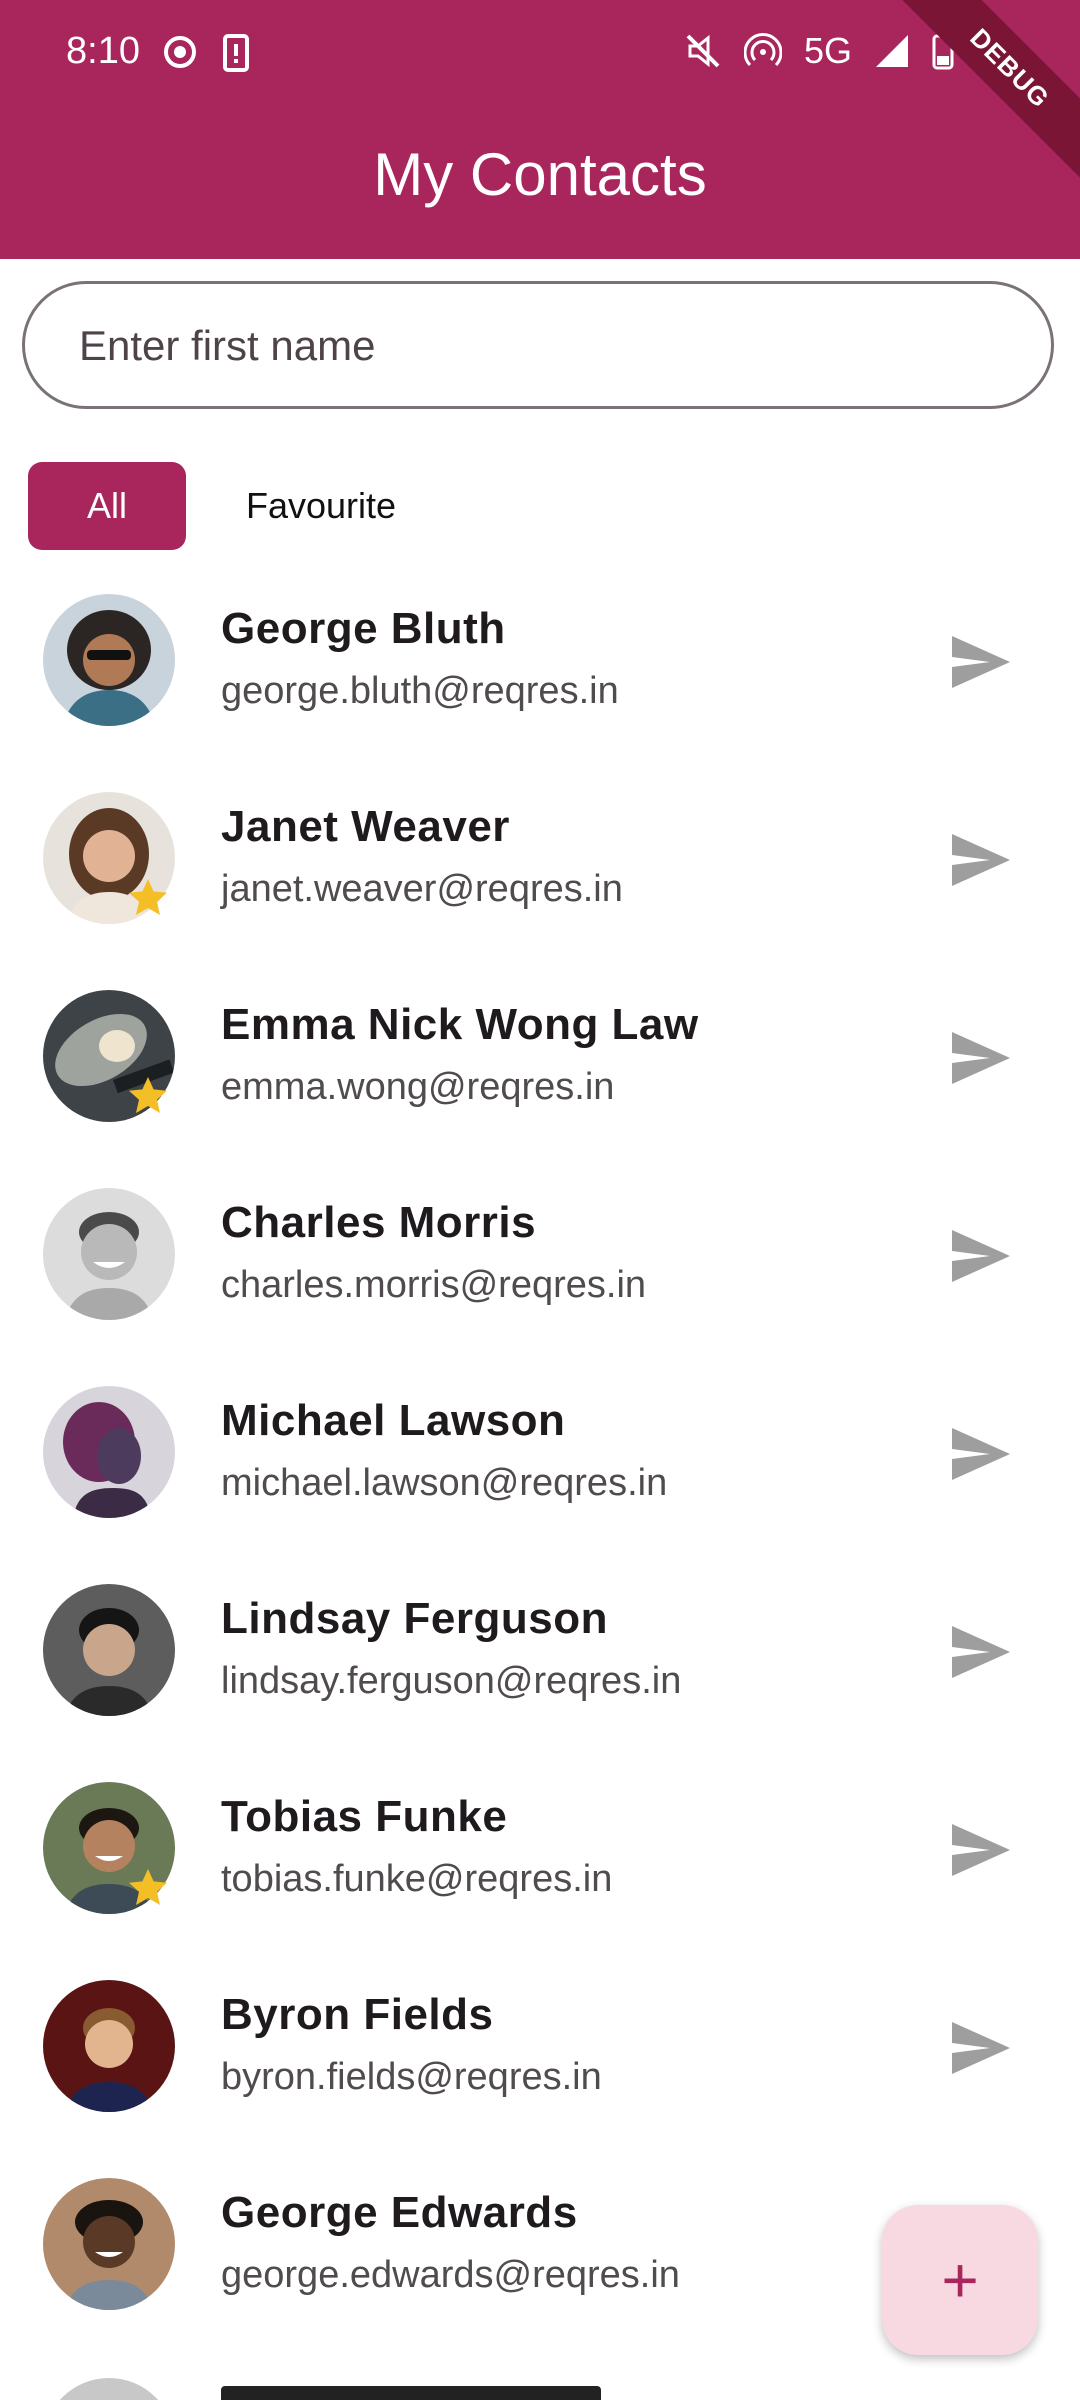 This screenshot has width=1080, height=2400. I want to click on contact-email: emma.wong@reqres.in, so click(418, 1087).